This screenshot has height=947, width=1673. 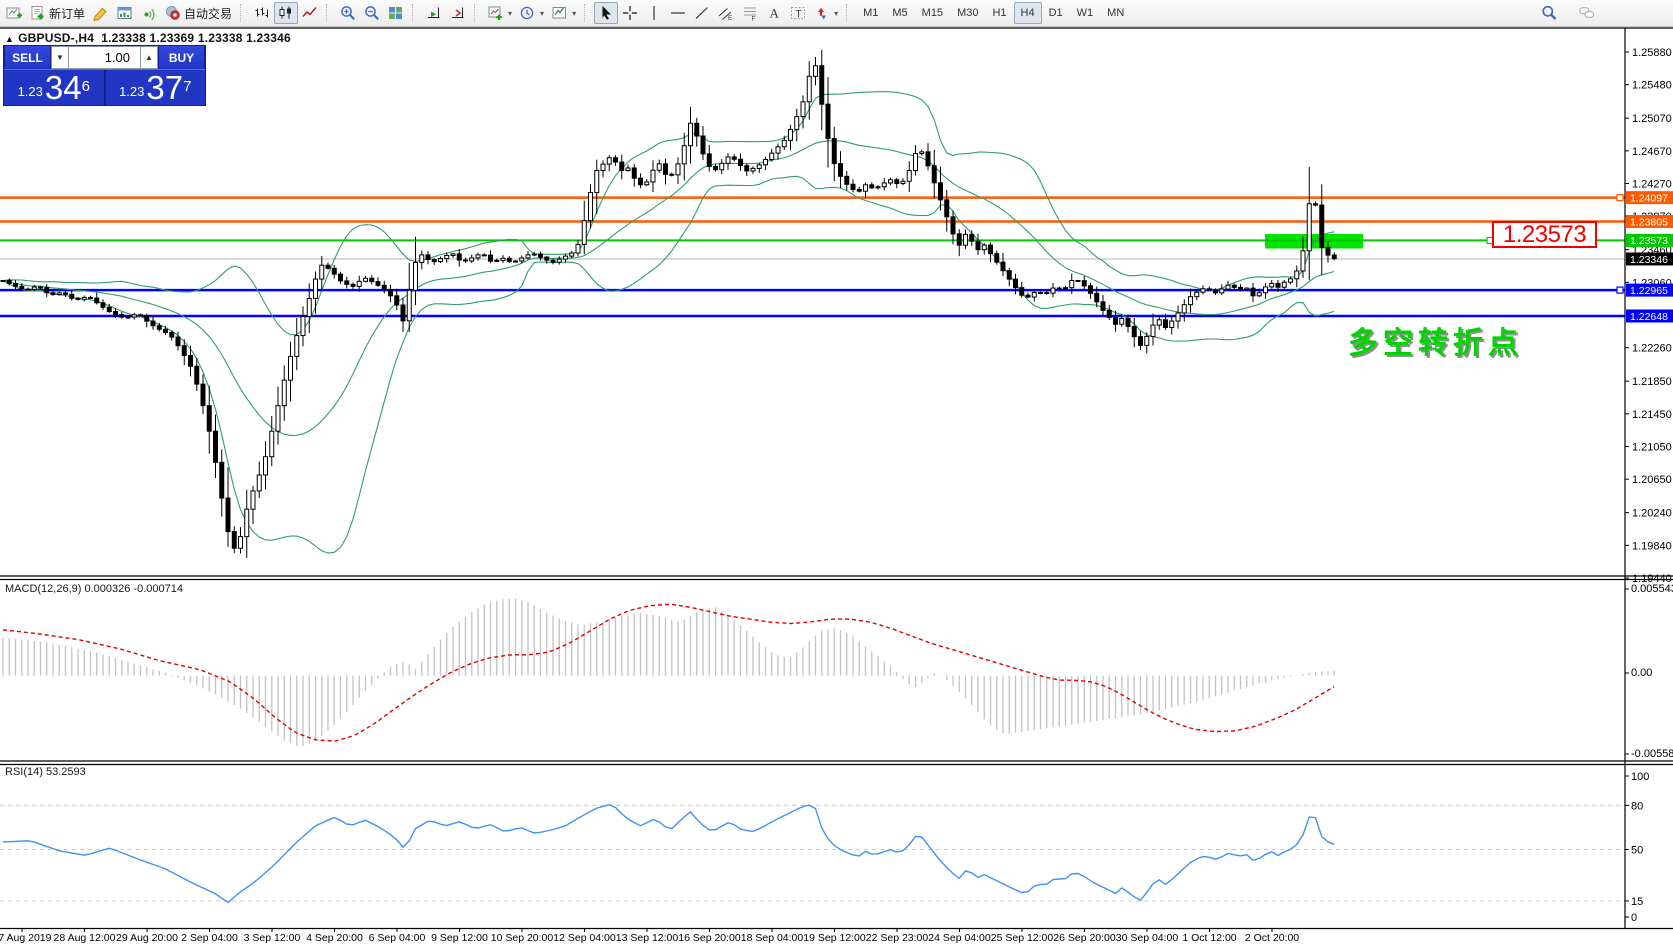 I want to click on channel-button: E, so click(x=726, y=13).